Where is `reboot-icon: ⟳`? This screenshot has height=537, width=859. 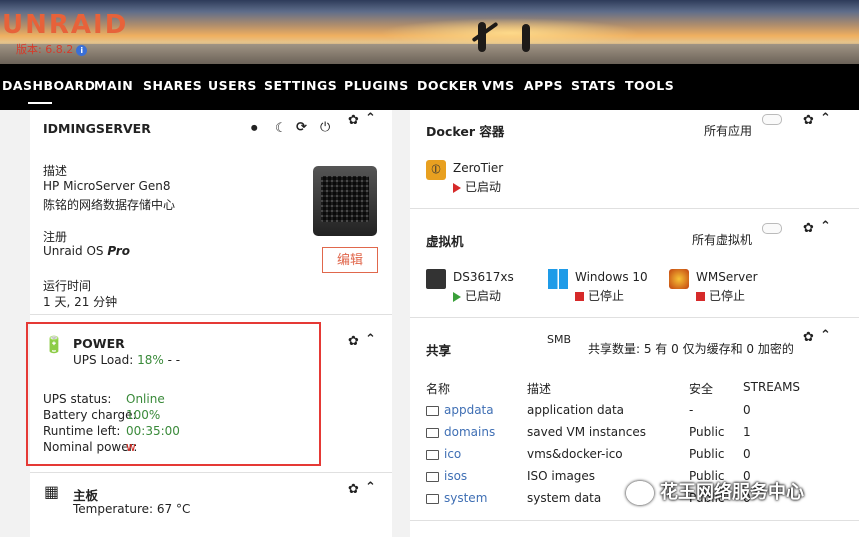 reboot-icon: ⟳ is located at coordinates (301, 127).